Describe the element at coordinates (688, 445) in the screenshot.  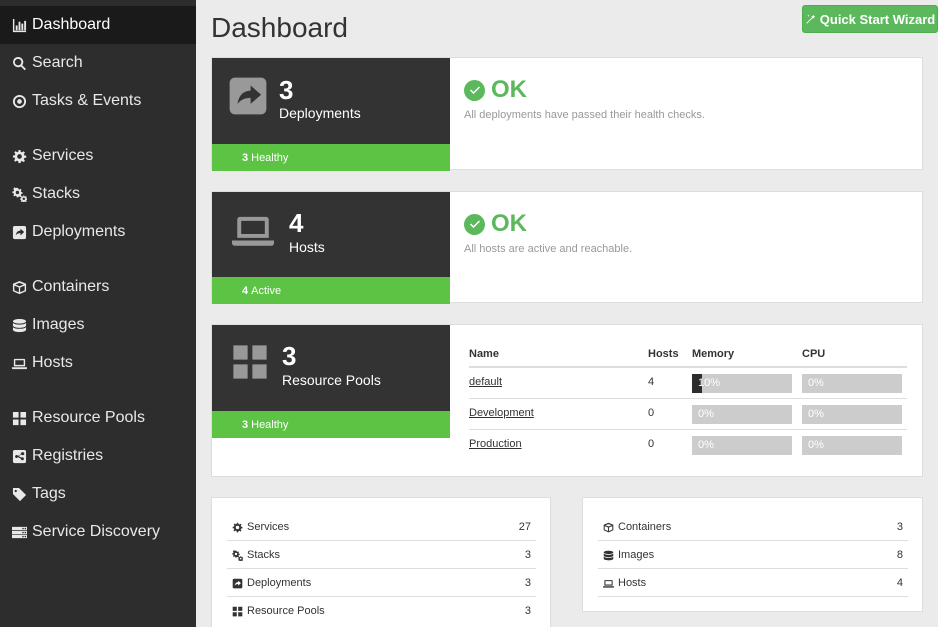
I see `table-row: Production 0 0% 0%` at that location.